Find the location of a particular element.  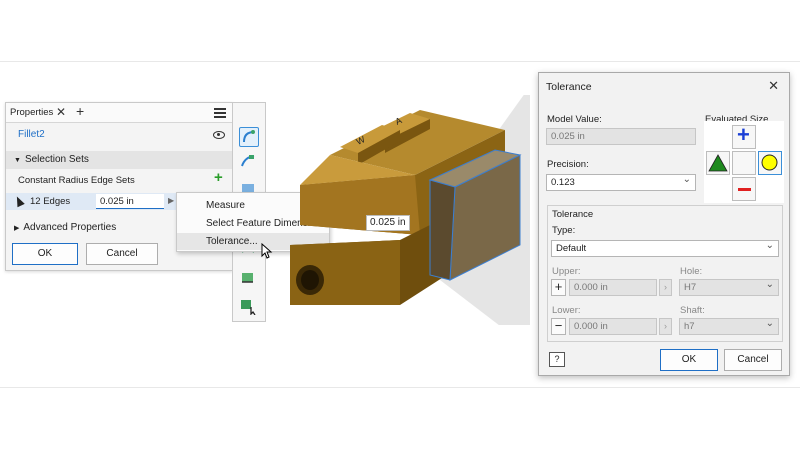

advanced-properties-label: Advanced Properties is located at coordinates (70, 227).